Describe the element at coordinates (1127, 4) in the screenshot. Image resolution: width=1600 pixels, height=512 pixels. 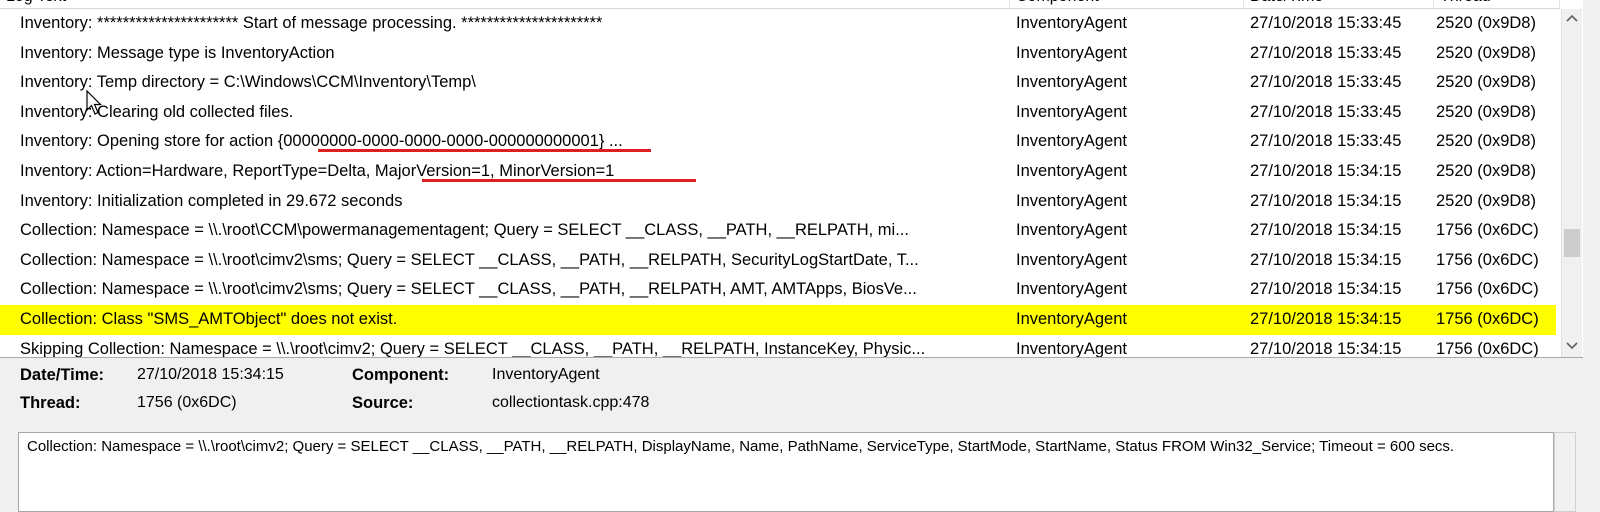
I see `column-header-component: Component` at that location.